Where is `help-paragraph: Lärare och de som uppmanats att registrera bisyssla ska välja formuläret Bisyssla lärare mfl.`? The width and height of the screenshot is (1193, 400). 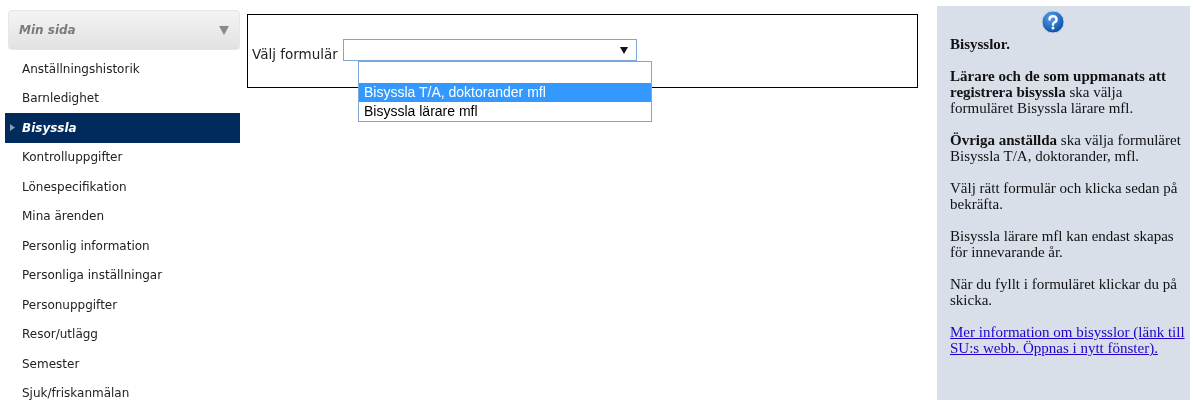
help-paragraph: Lärare och de som uppmanats att registrera bisyssla ska välja formuläret Bisyssla lärare mfl. is located at coordinates (1058, 92).